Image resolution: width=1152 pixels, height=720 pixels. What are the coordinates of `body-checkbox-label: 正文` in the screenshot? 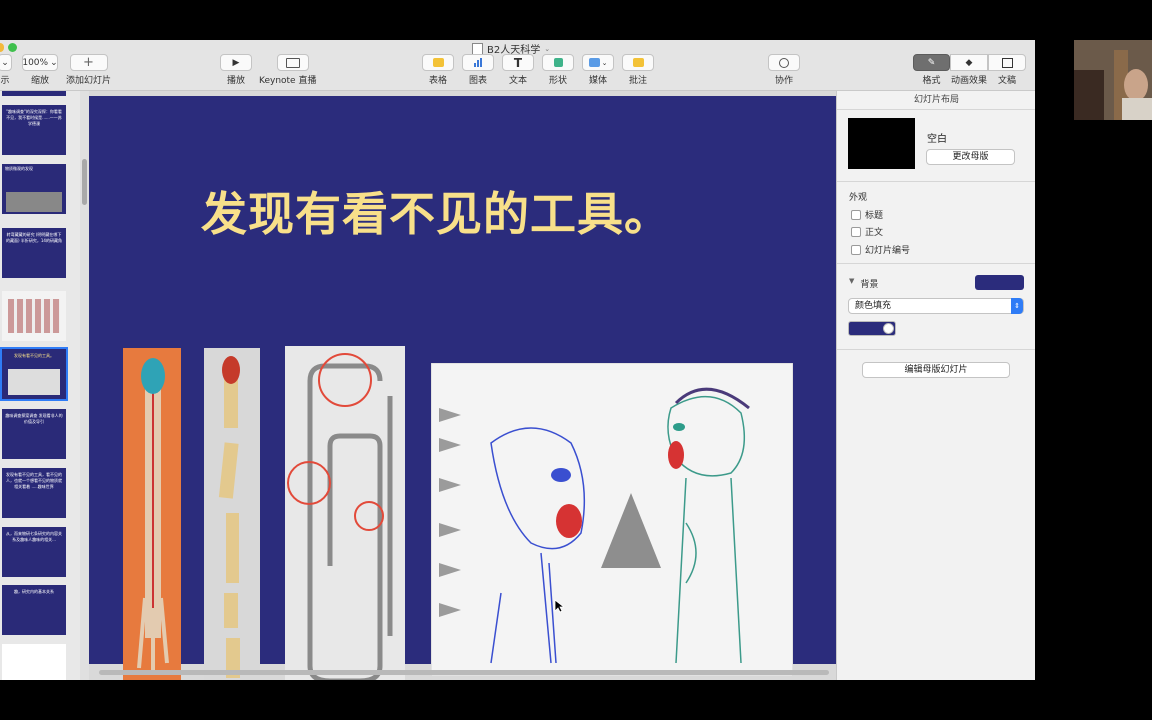 It's located at (874, 233).